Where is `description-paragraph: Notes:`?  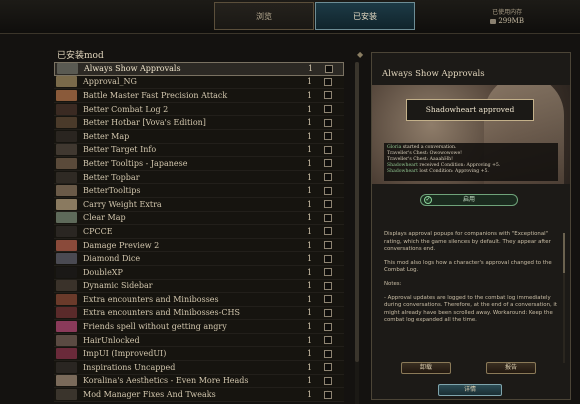 description-paragraph: Notes: is located at coordinates (393, 283).